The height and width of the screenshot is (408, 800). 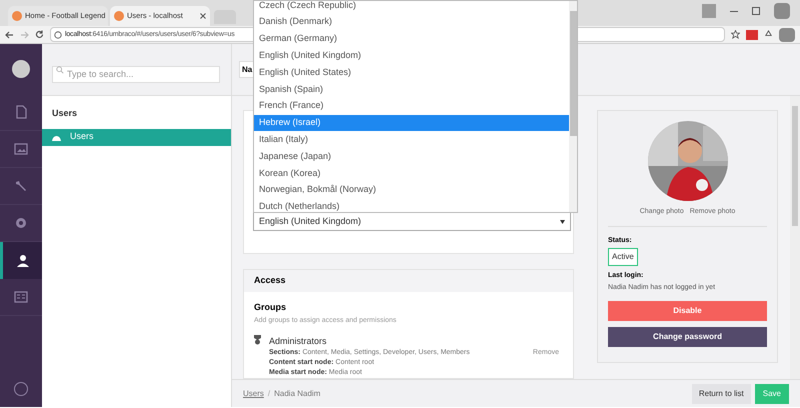 What do you see at coordinates (408, 281) in the screenshot?
I see `card-title: Access` at bounding box center [408, 281].